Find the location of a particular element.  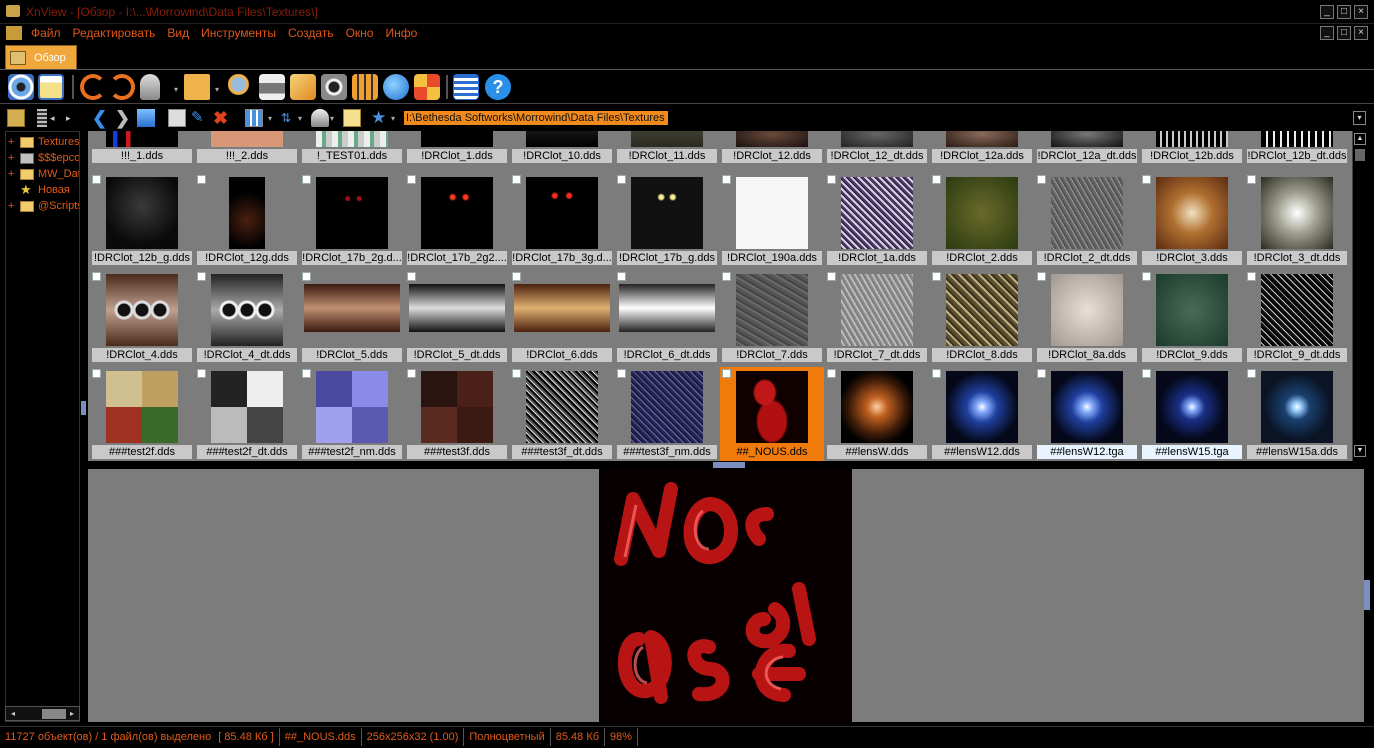

scroll-down-icon: ▼ is located at coordinates (1360, 451).